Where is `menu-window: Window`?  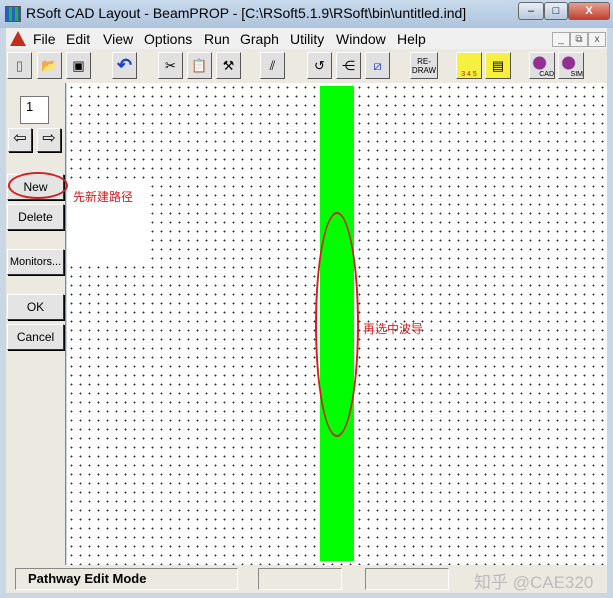
menu-window: Window is located at coordinates (361, 39).